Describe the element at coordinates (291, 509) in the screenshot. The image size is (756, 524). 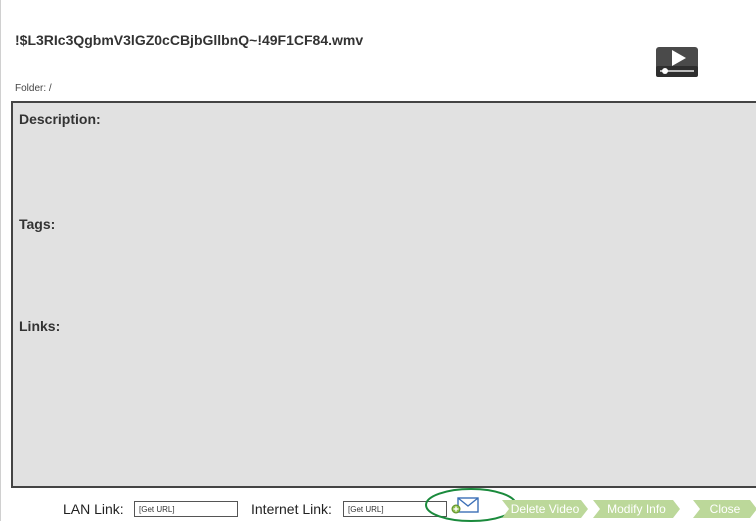
I see `internet-link-label: Internet Link:` at that location.